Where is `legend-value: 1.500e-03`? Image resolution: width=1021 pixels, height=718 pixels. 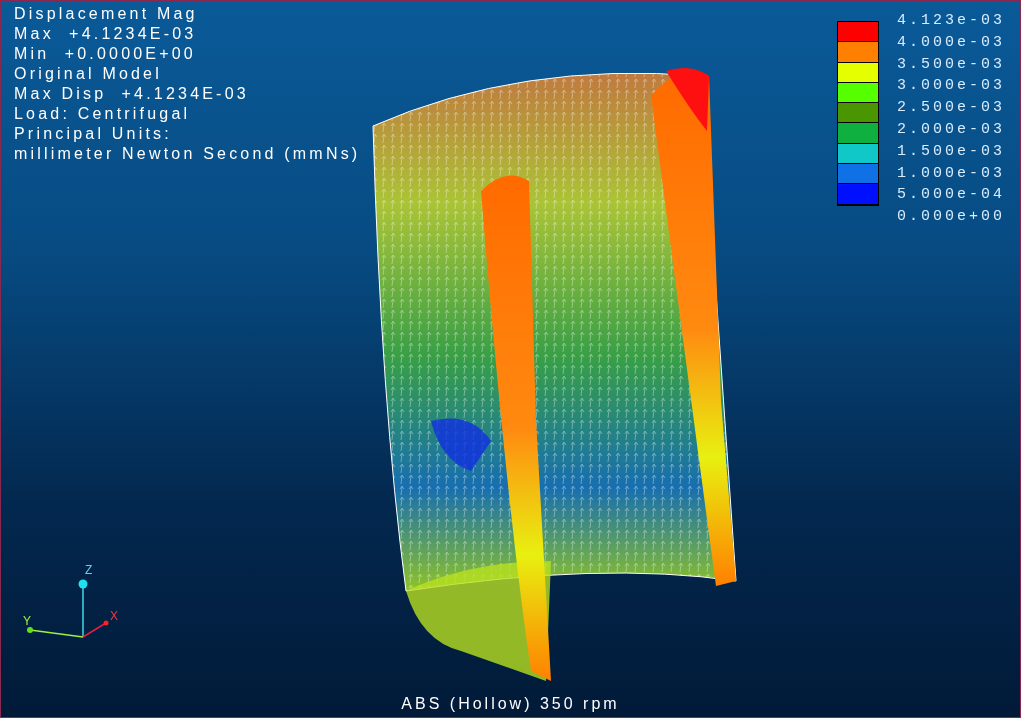 legend-value: 1.500e-03 is located at coordinates (951, 151).